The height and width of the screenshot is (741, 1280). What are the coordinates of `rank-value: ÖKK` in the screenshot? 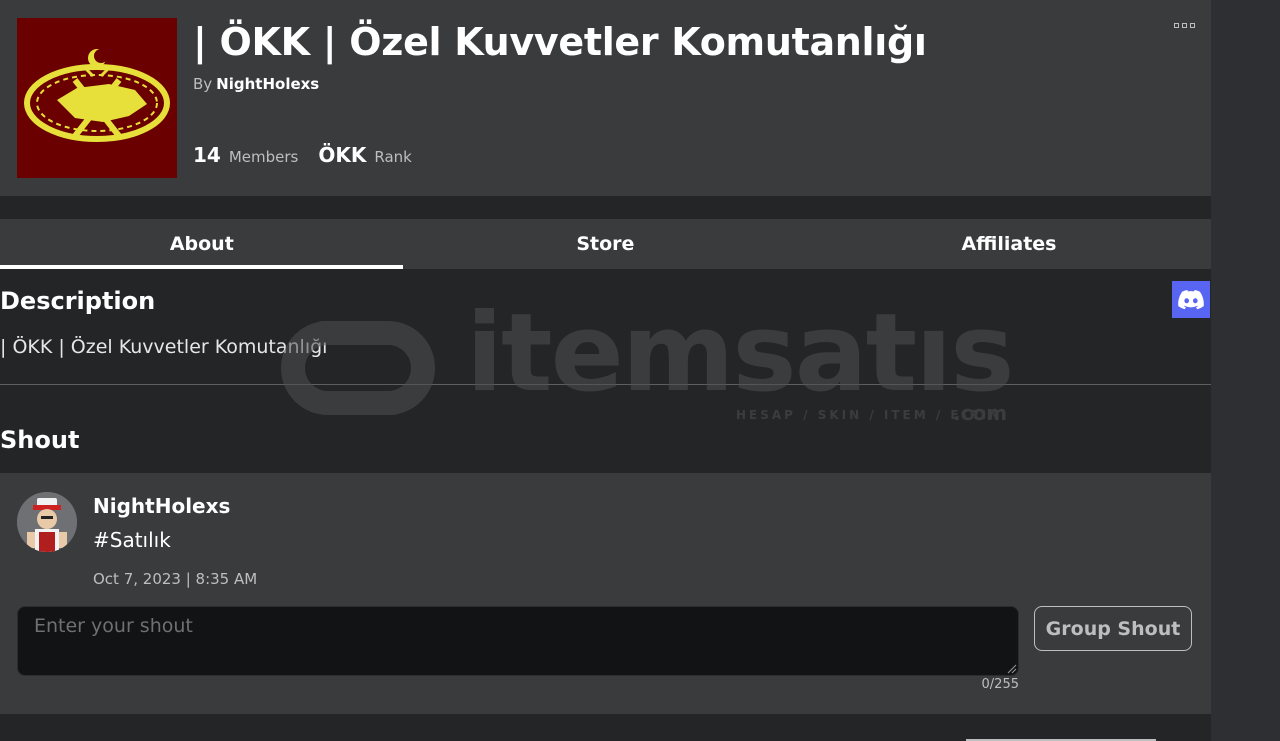 It's located at (342, 155).